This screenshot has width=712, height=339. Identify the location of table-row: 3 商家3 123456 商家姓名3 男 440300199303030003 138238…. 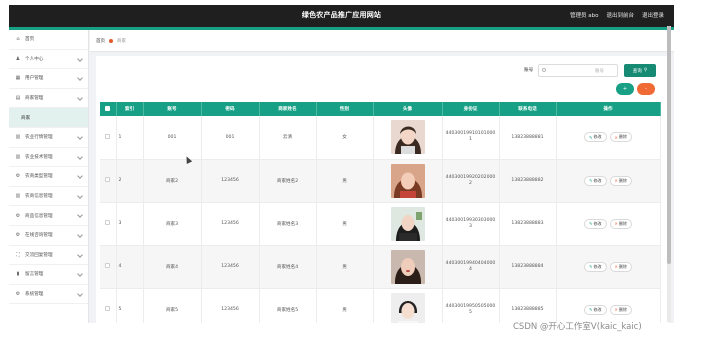
(380, 224).